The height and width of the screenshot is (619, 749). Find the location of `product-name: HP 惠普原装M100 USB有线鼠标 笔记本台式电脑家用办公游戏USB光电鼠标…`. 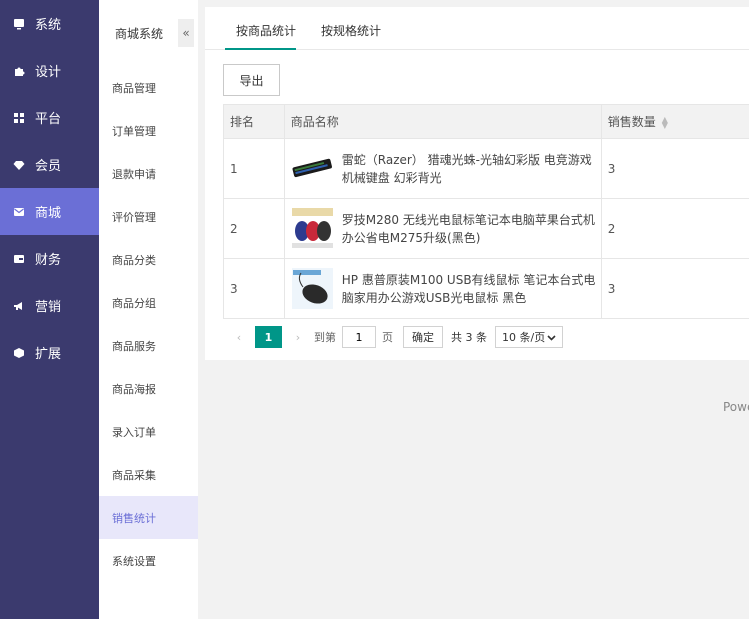

product-name: HP 惠普原装M100 USB有线鼠标 笔记本台式电脑家用办公游戏USB光电鼠标… is located at coordinates (468, 288).